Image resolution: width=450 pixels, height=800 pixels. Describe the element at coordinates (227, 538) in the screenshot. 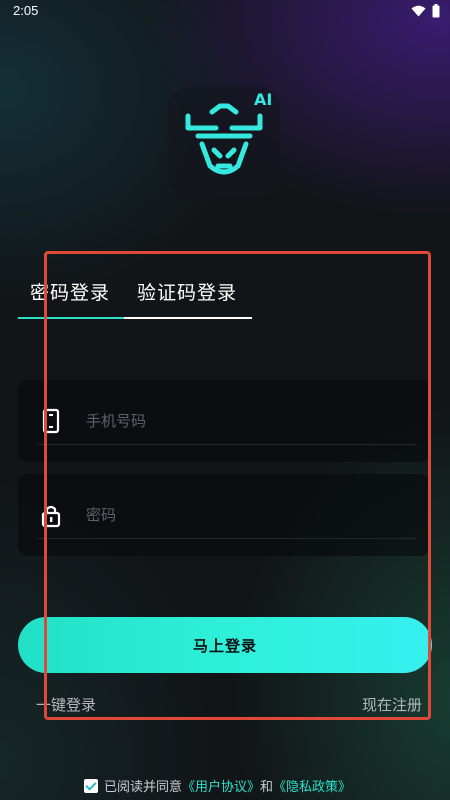

I see `password-input-divider` at that location.